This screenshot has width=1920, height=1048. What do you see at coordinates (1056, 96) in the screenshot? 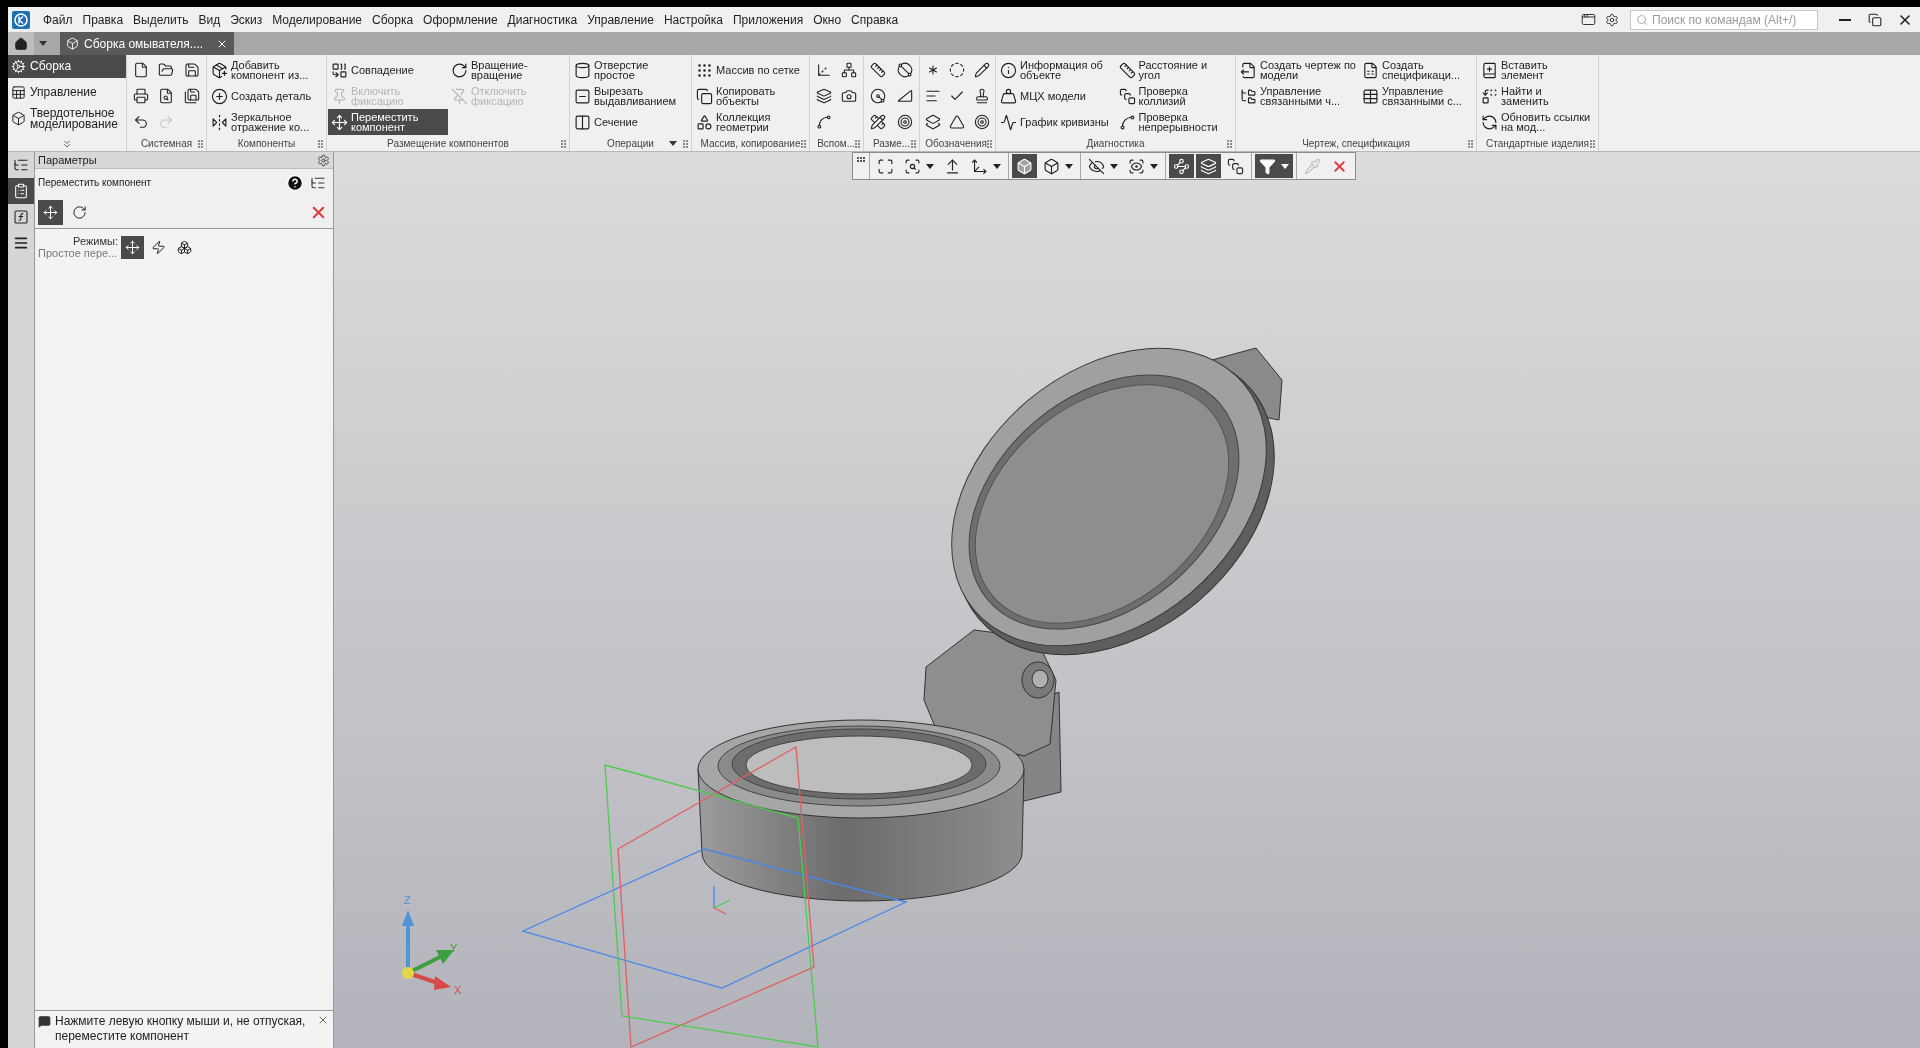
I see `ribbon-button: МЦХ модели` at bounding box center [1056, 96].